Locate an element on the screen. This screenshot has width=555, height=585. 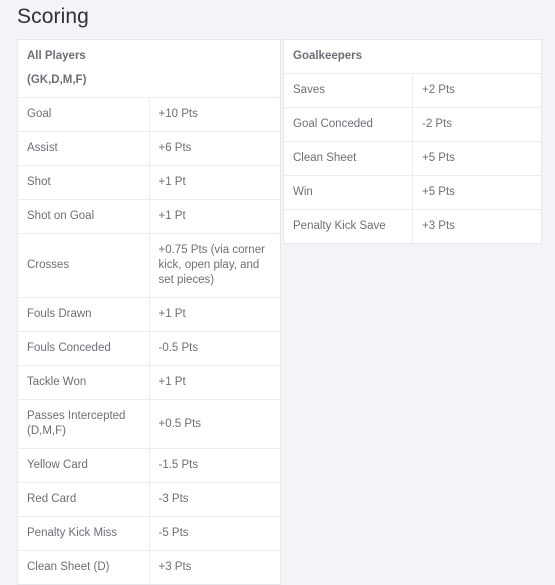
table-row: Win +5 Pts is located at coordinates (412, 192).